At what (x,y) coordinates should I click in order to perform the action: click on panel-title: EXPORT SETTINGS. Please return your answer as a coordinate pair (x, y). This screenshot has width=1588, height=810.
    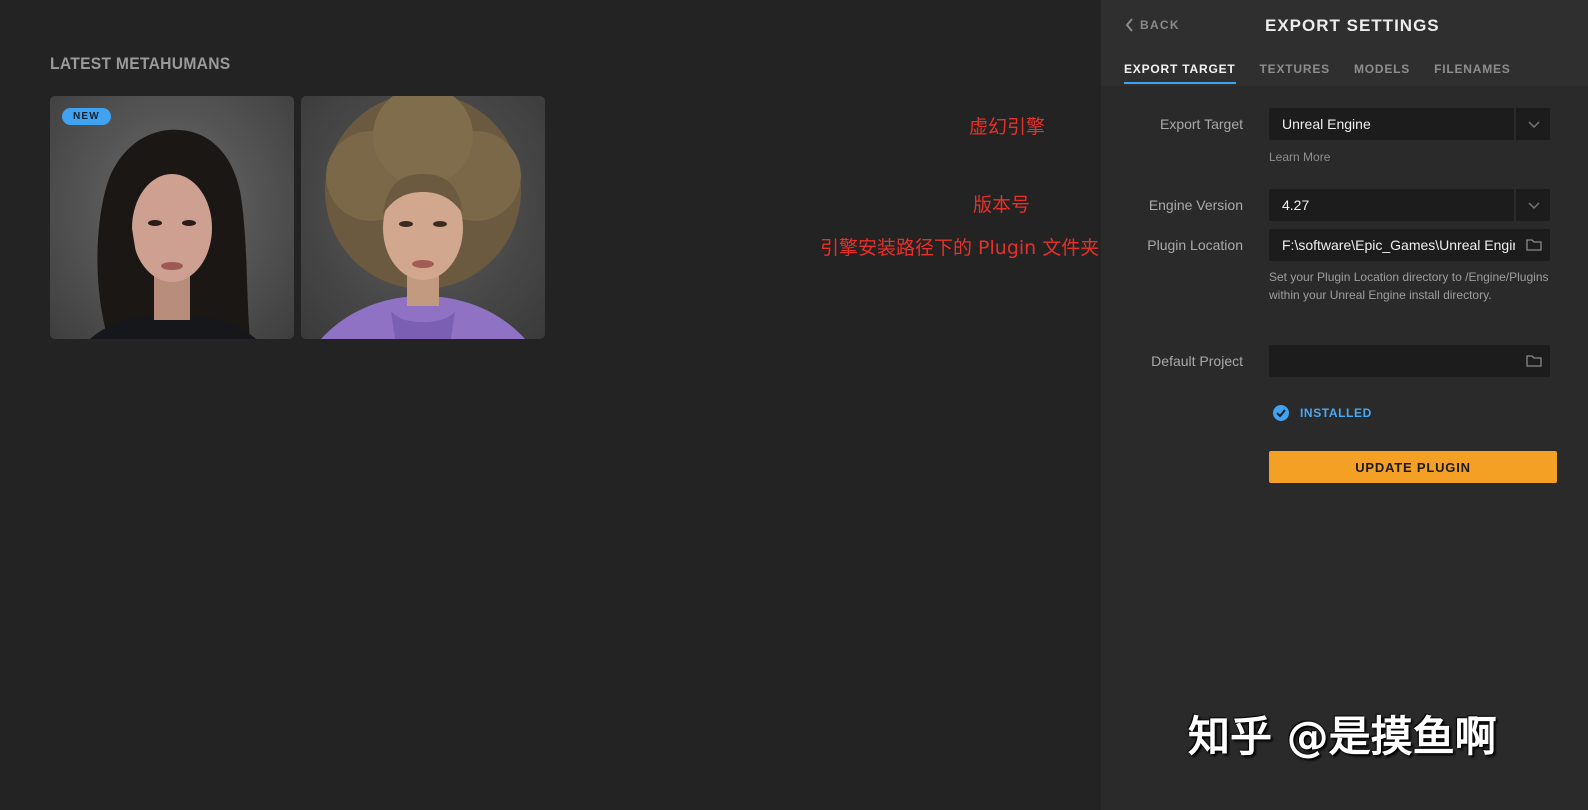
    Looking at the image, I should click on (1352, 25).